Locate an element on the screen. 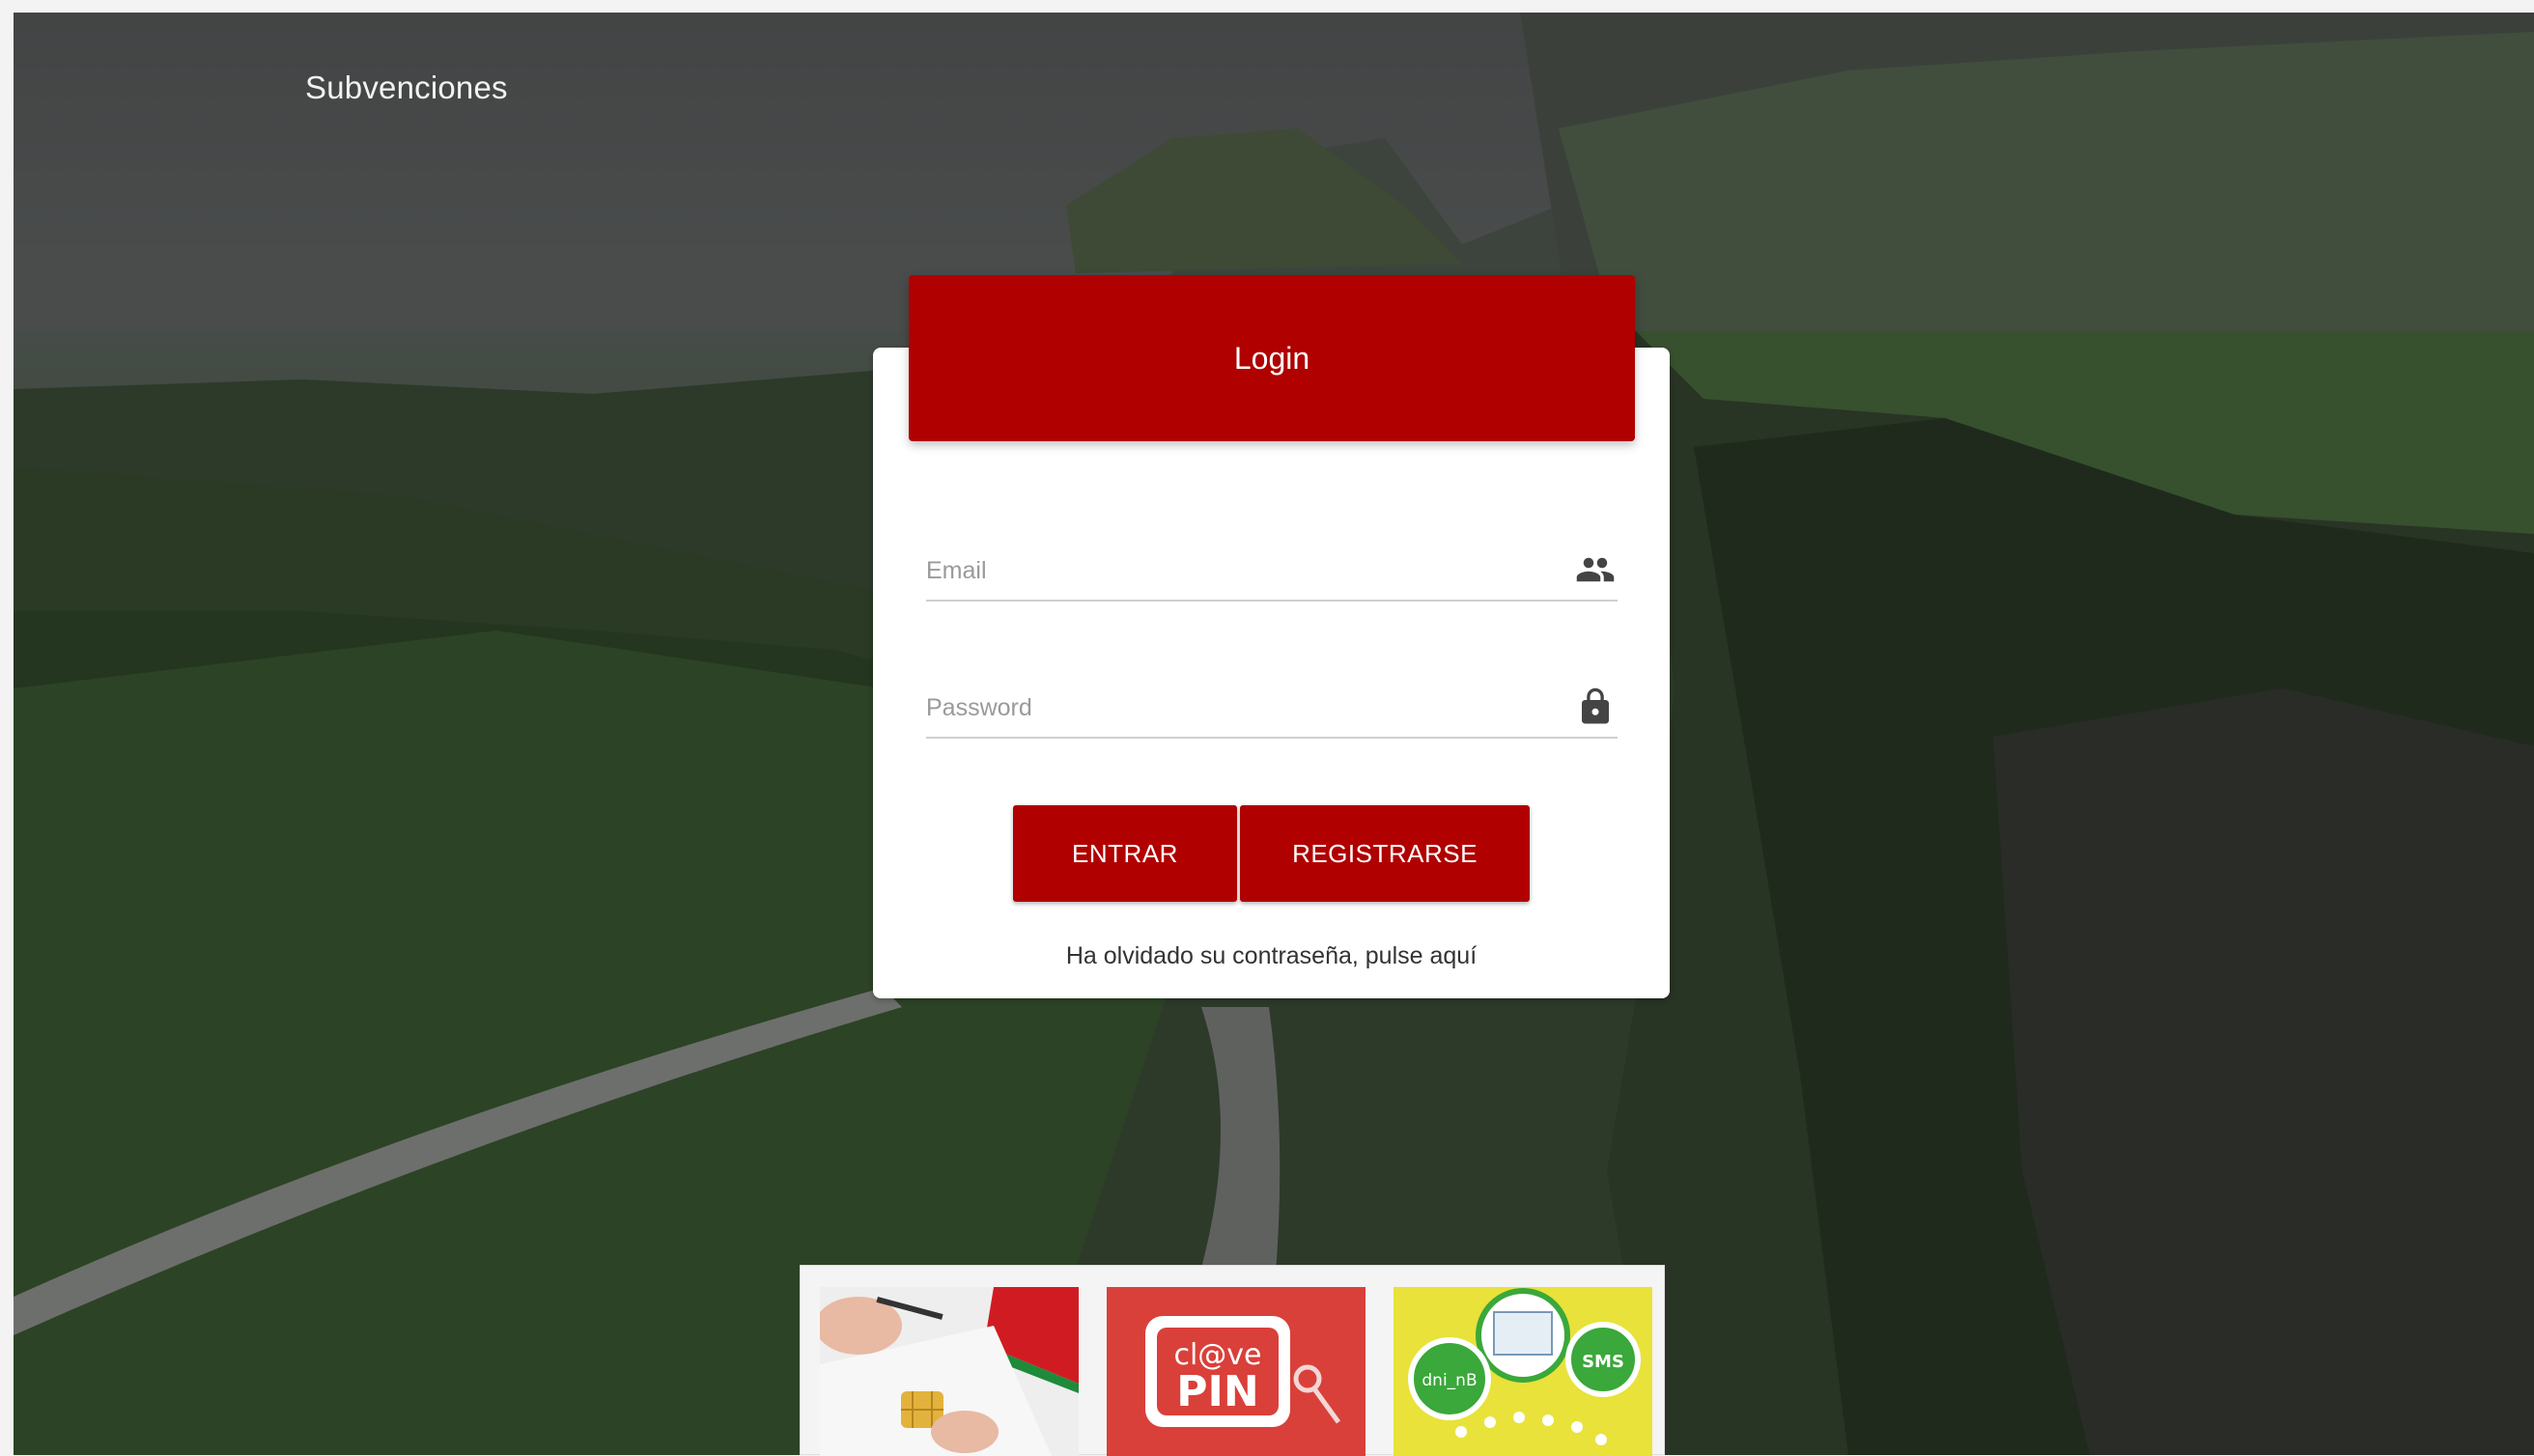 The image size is (2534, 1456). users-icon is located at coordinates (1595, 570).